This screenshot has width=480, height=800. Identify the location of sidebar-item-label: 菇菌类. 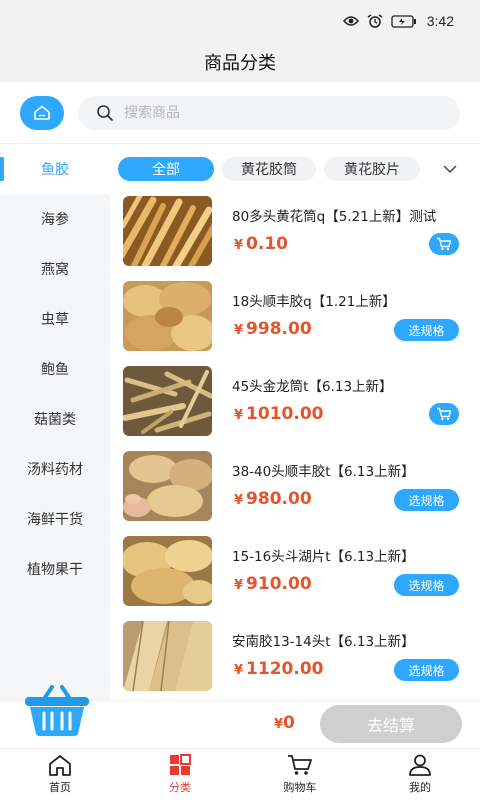
(55, 420).